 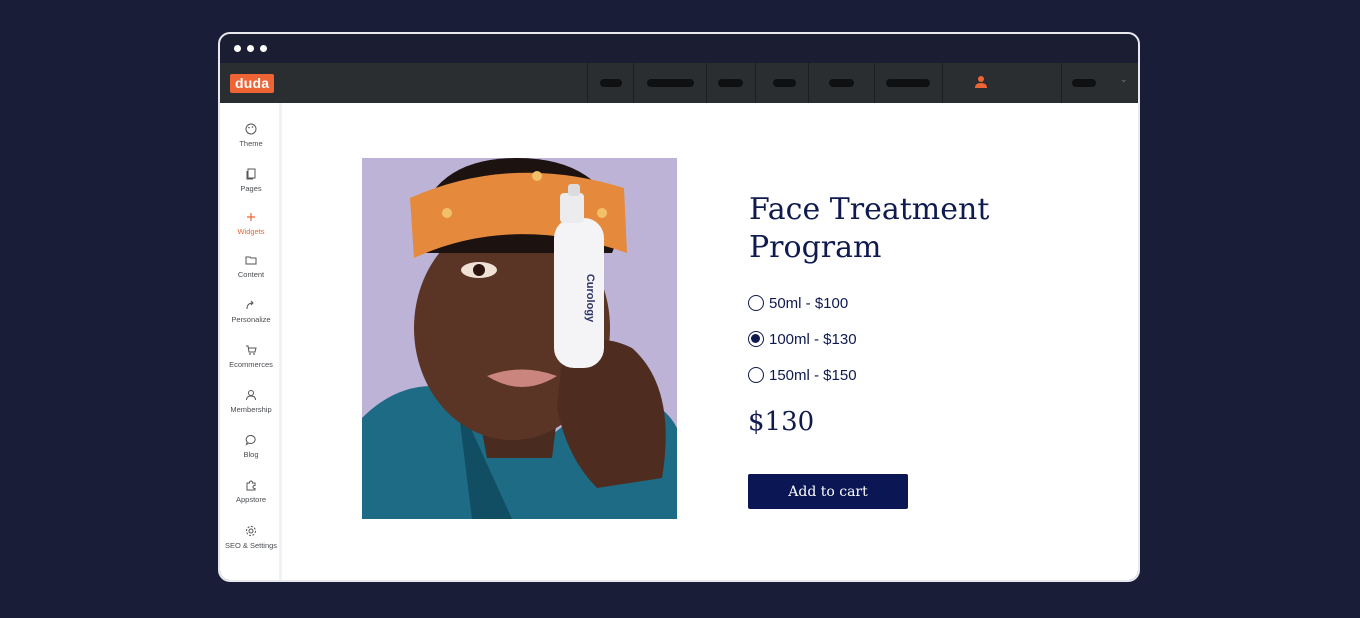 What do you see at coordinates (251, 217) in the screenshot?
I see `plus-icon` at bounding box center [251, 217].